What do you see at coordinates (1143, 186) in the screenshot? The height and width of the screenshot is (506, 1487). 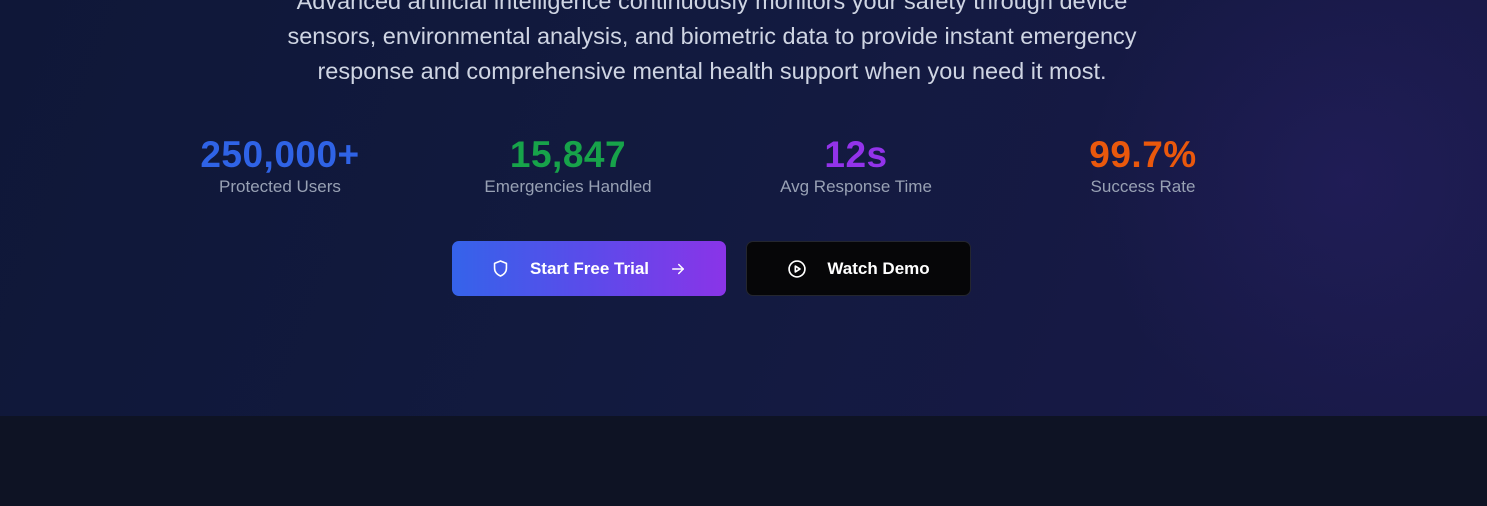 I see `stat-label: Success Rate` at bounding box center [1143, 186].